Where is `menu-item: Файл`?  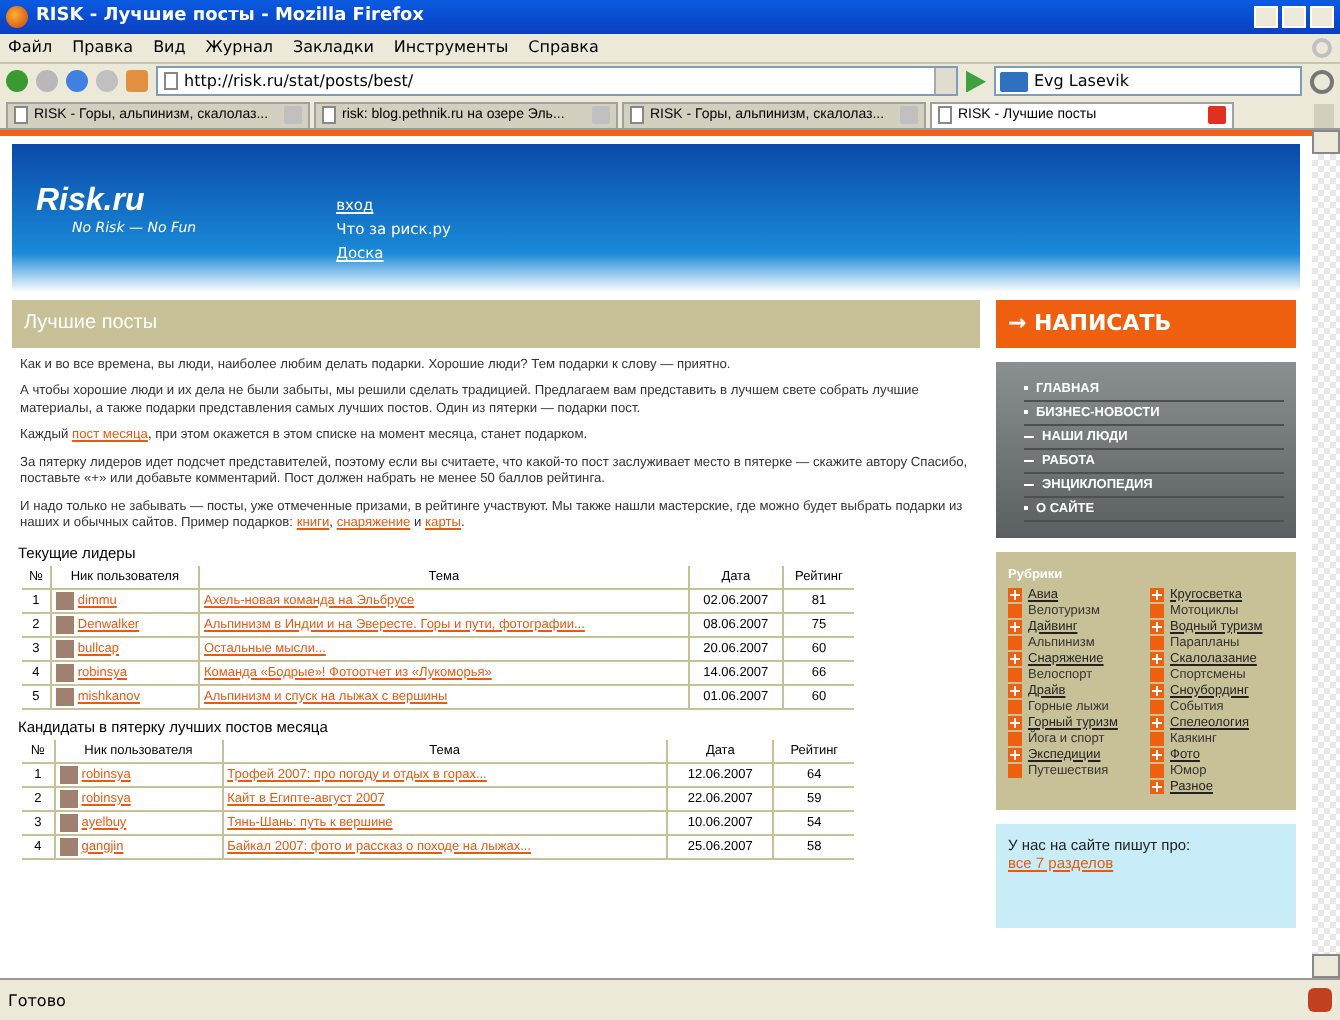
menu-item: Файл is located at coordinates (30, 47).